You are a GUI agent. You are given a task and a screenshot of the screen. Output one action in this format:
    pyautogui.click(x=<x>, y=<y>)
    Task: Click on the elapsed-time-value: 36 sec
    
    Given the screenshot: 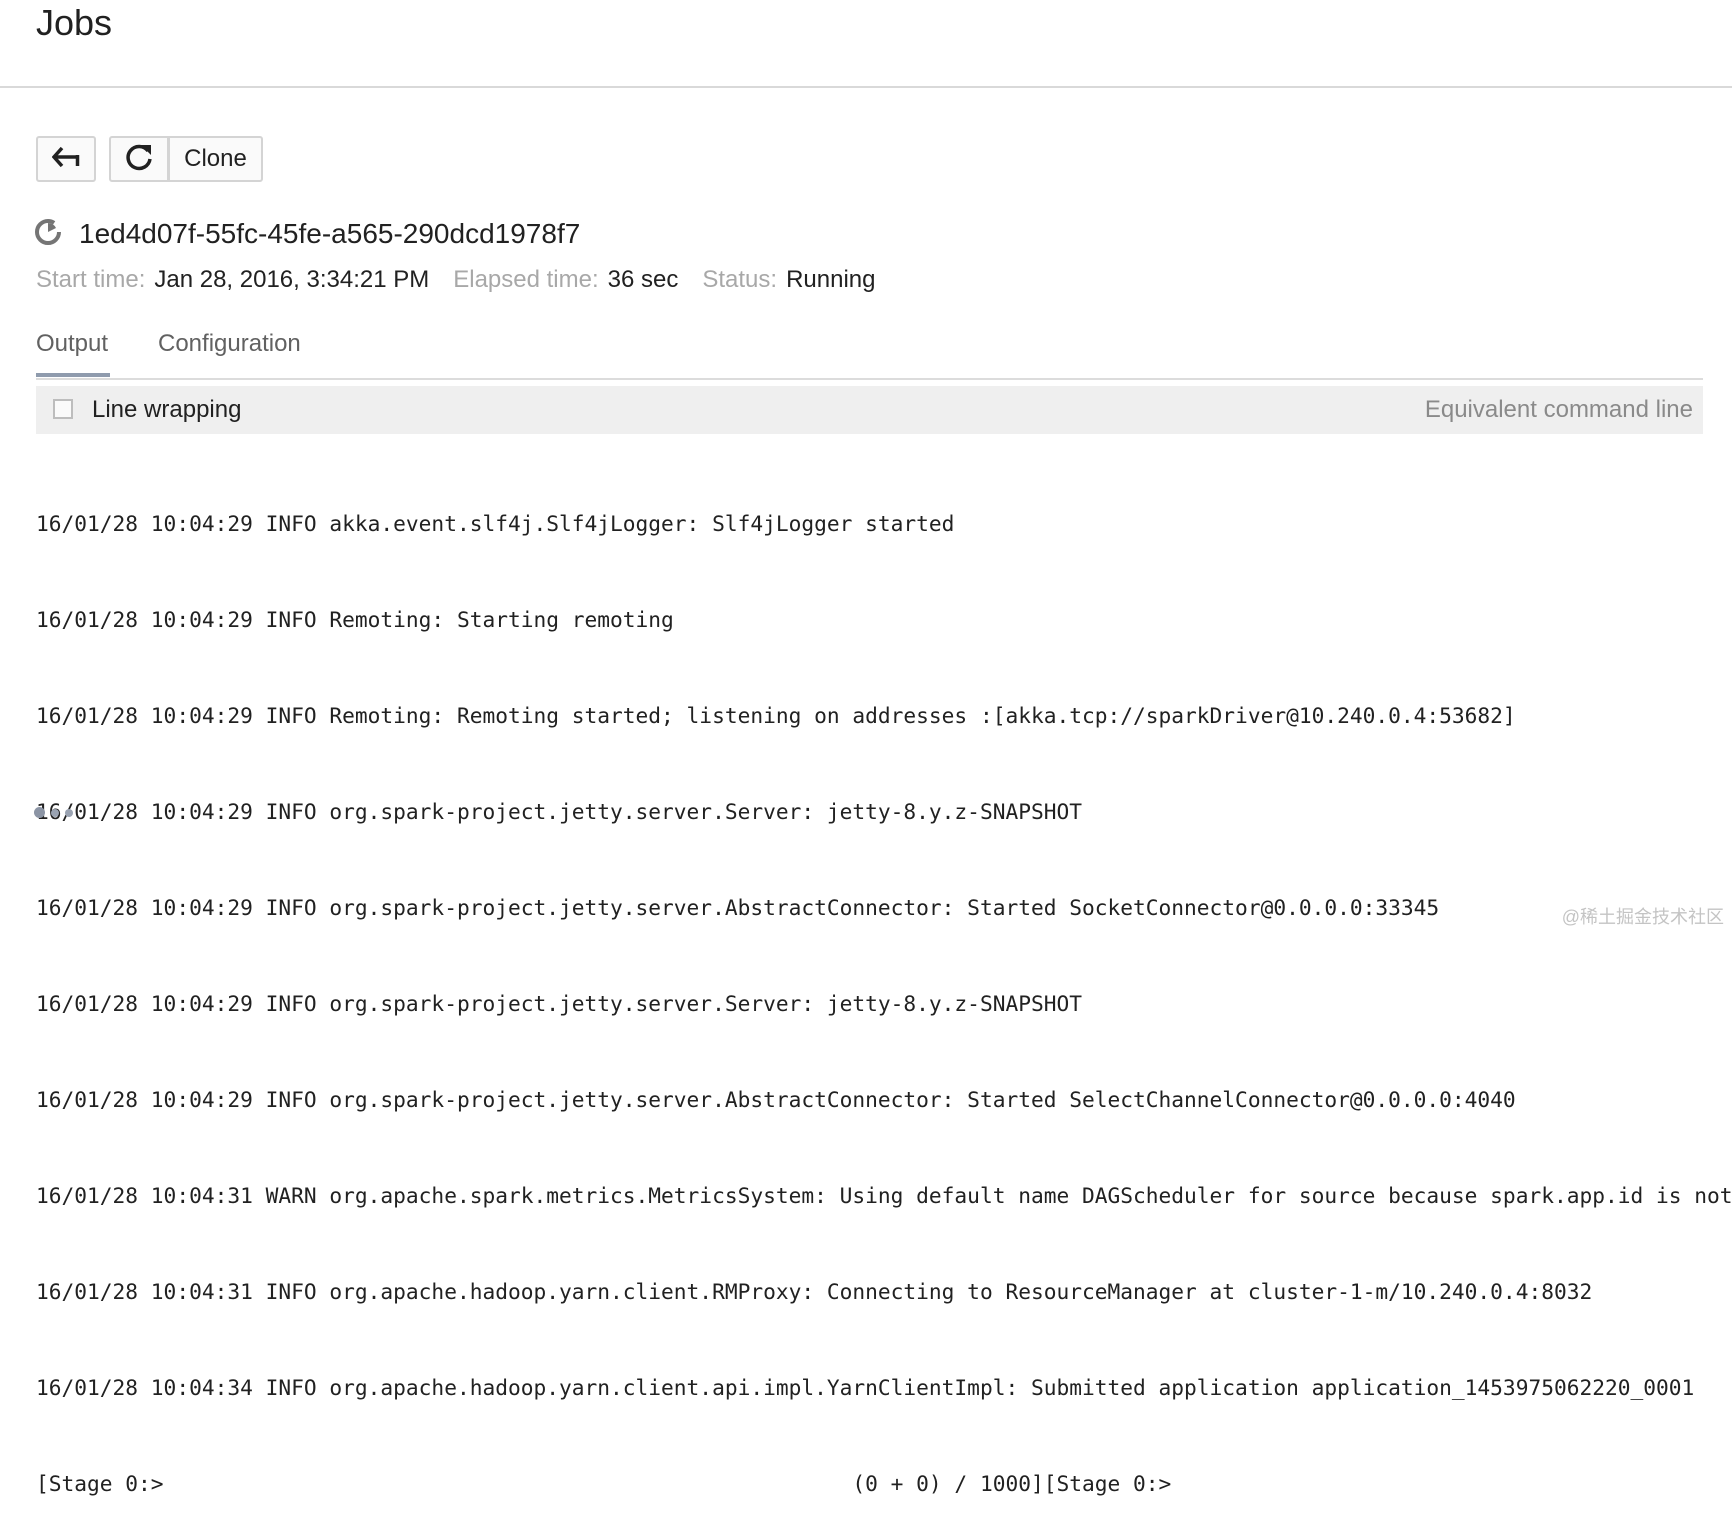 What is the action you would take?
    pyautogui.click(x=643, y=279)
    